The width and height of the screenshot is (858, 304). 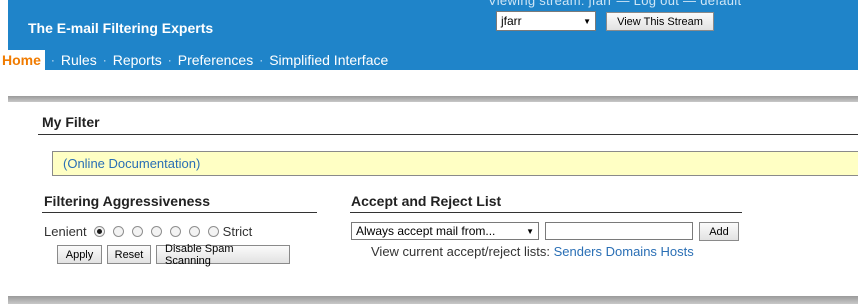 What do you see at coordinates (179, 212) in the screenshot?
I see `aggressiveness-underline` at bounding box center [179, 212].